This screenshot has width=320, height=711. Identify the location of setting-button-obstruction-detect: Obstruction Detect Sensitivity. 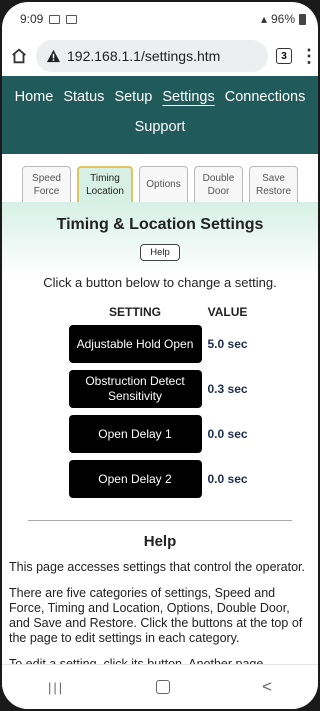
(135, 389).